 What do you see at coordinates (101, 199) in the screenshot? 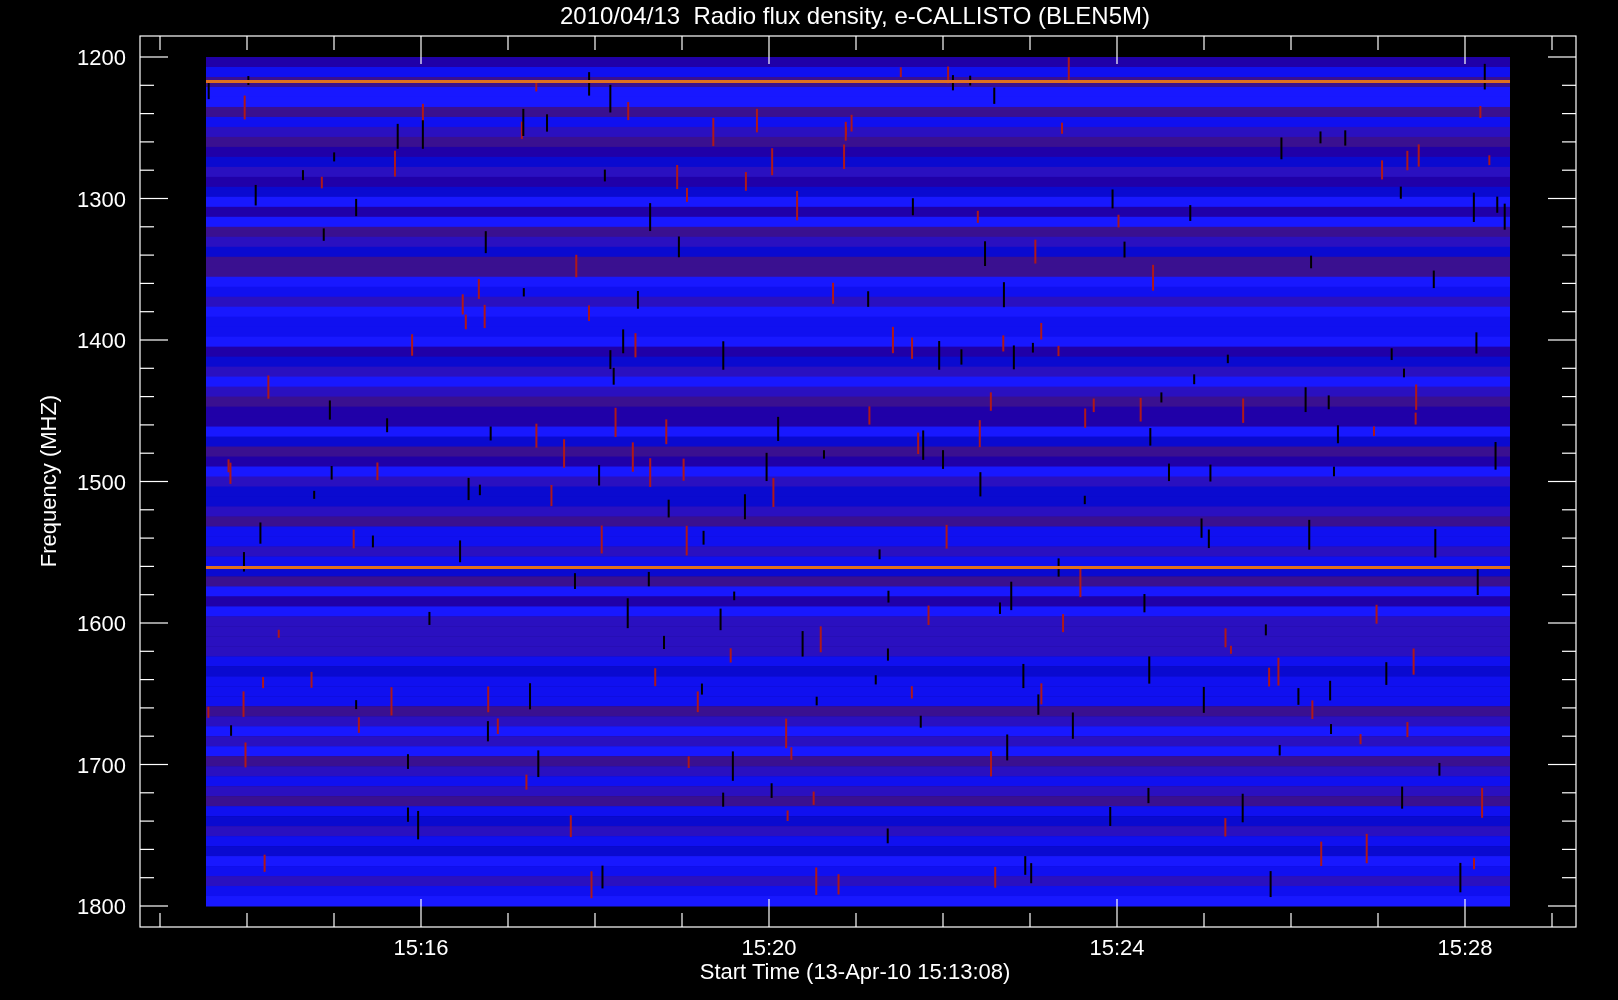
I see `y-tick-label: 1300` at bounding box center [101, 199].